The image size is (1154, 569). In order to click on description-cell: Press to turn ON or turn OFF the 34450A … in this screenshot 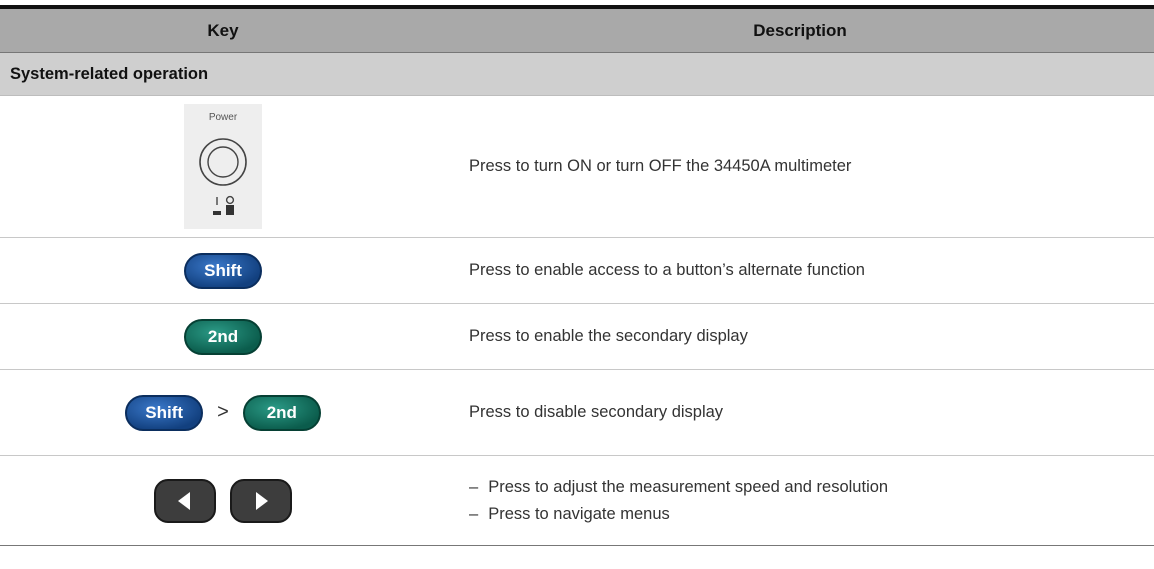, I will do `click(811, 166)`.